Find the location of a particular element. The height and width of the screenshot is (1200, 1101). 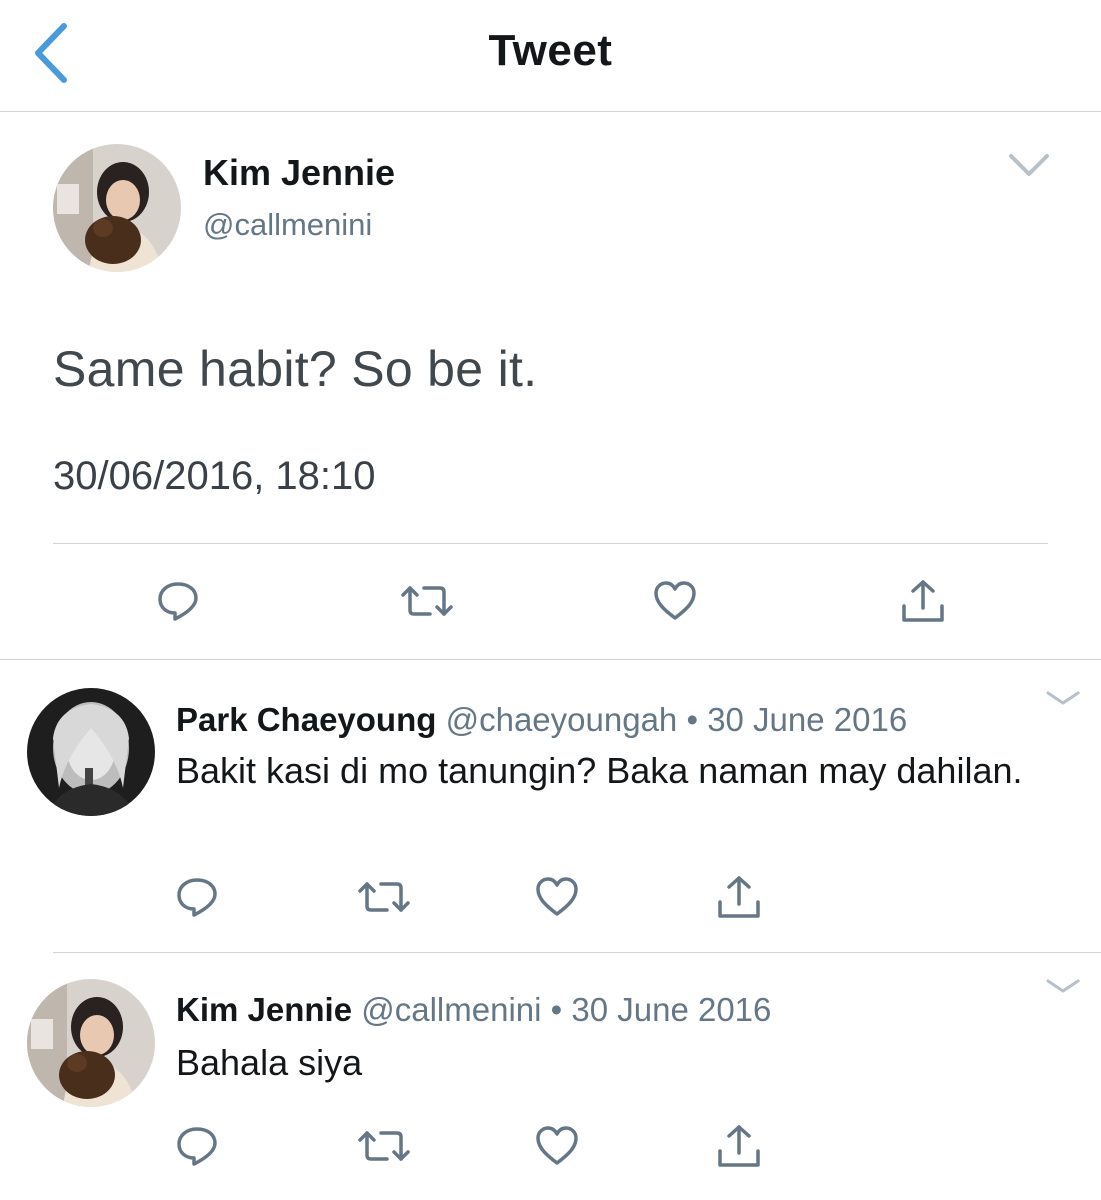

tweet-text: Bahala siya is located at coordinates (269, 1062).